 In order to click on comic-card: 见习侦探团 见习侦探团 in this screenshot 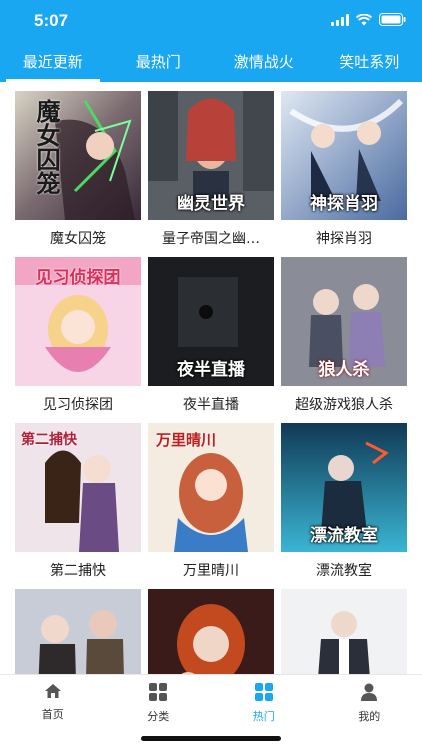, I will do `click(78, 335)`.